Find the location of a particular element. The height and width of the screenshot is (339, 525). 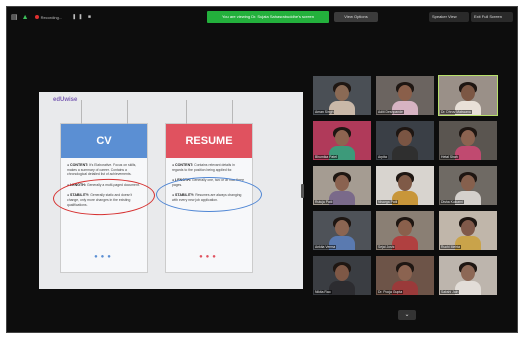

speaker-view-button: Speaker View is located at coordinates (449, 17).